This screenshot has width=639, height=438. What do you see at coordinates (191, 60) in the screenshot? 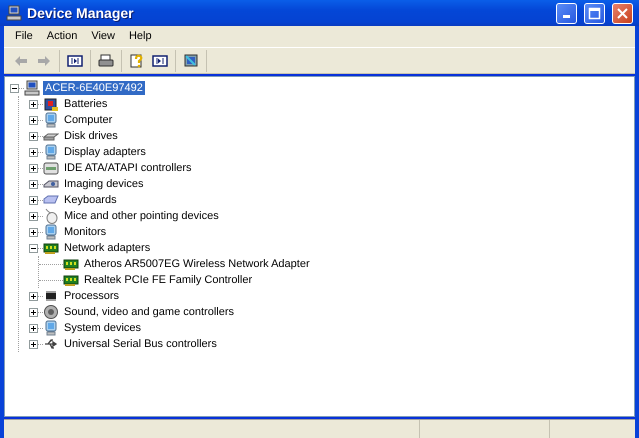
I see `scan-hardware-icon` at bounding box center [191, 60].